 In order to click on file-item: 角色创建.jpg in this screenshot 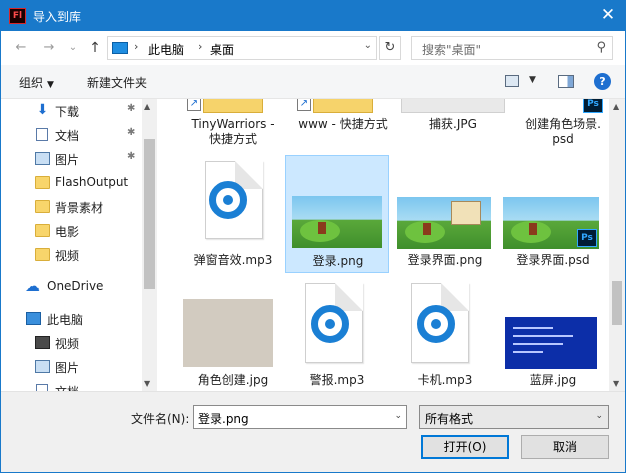, I will do `click(233, 334)`.